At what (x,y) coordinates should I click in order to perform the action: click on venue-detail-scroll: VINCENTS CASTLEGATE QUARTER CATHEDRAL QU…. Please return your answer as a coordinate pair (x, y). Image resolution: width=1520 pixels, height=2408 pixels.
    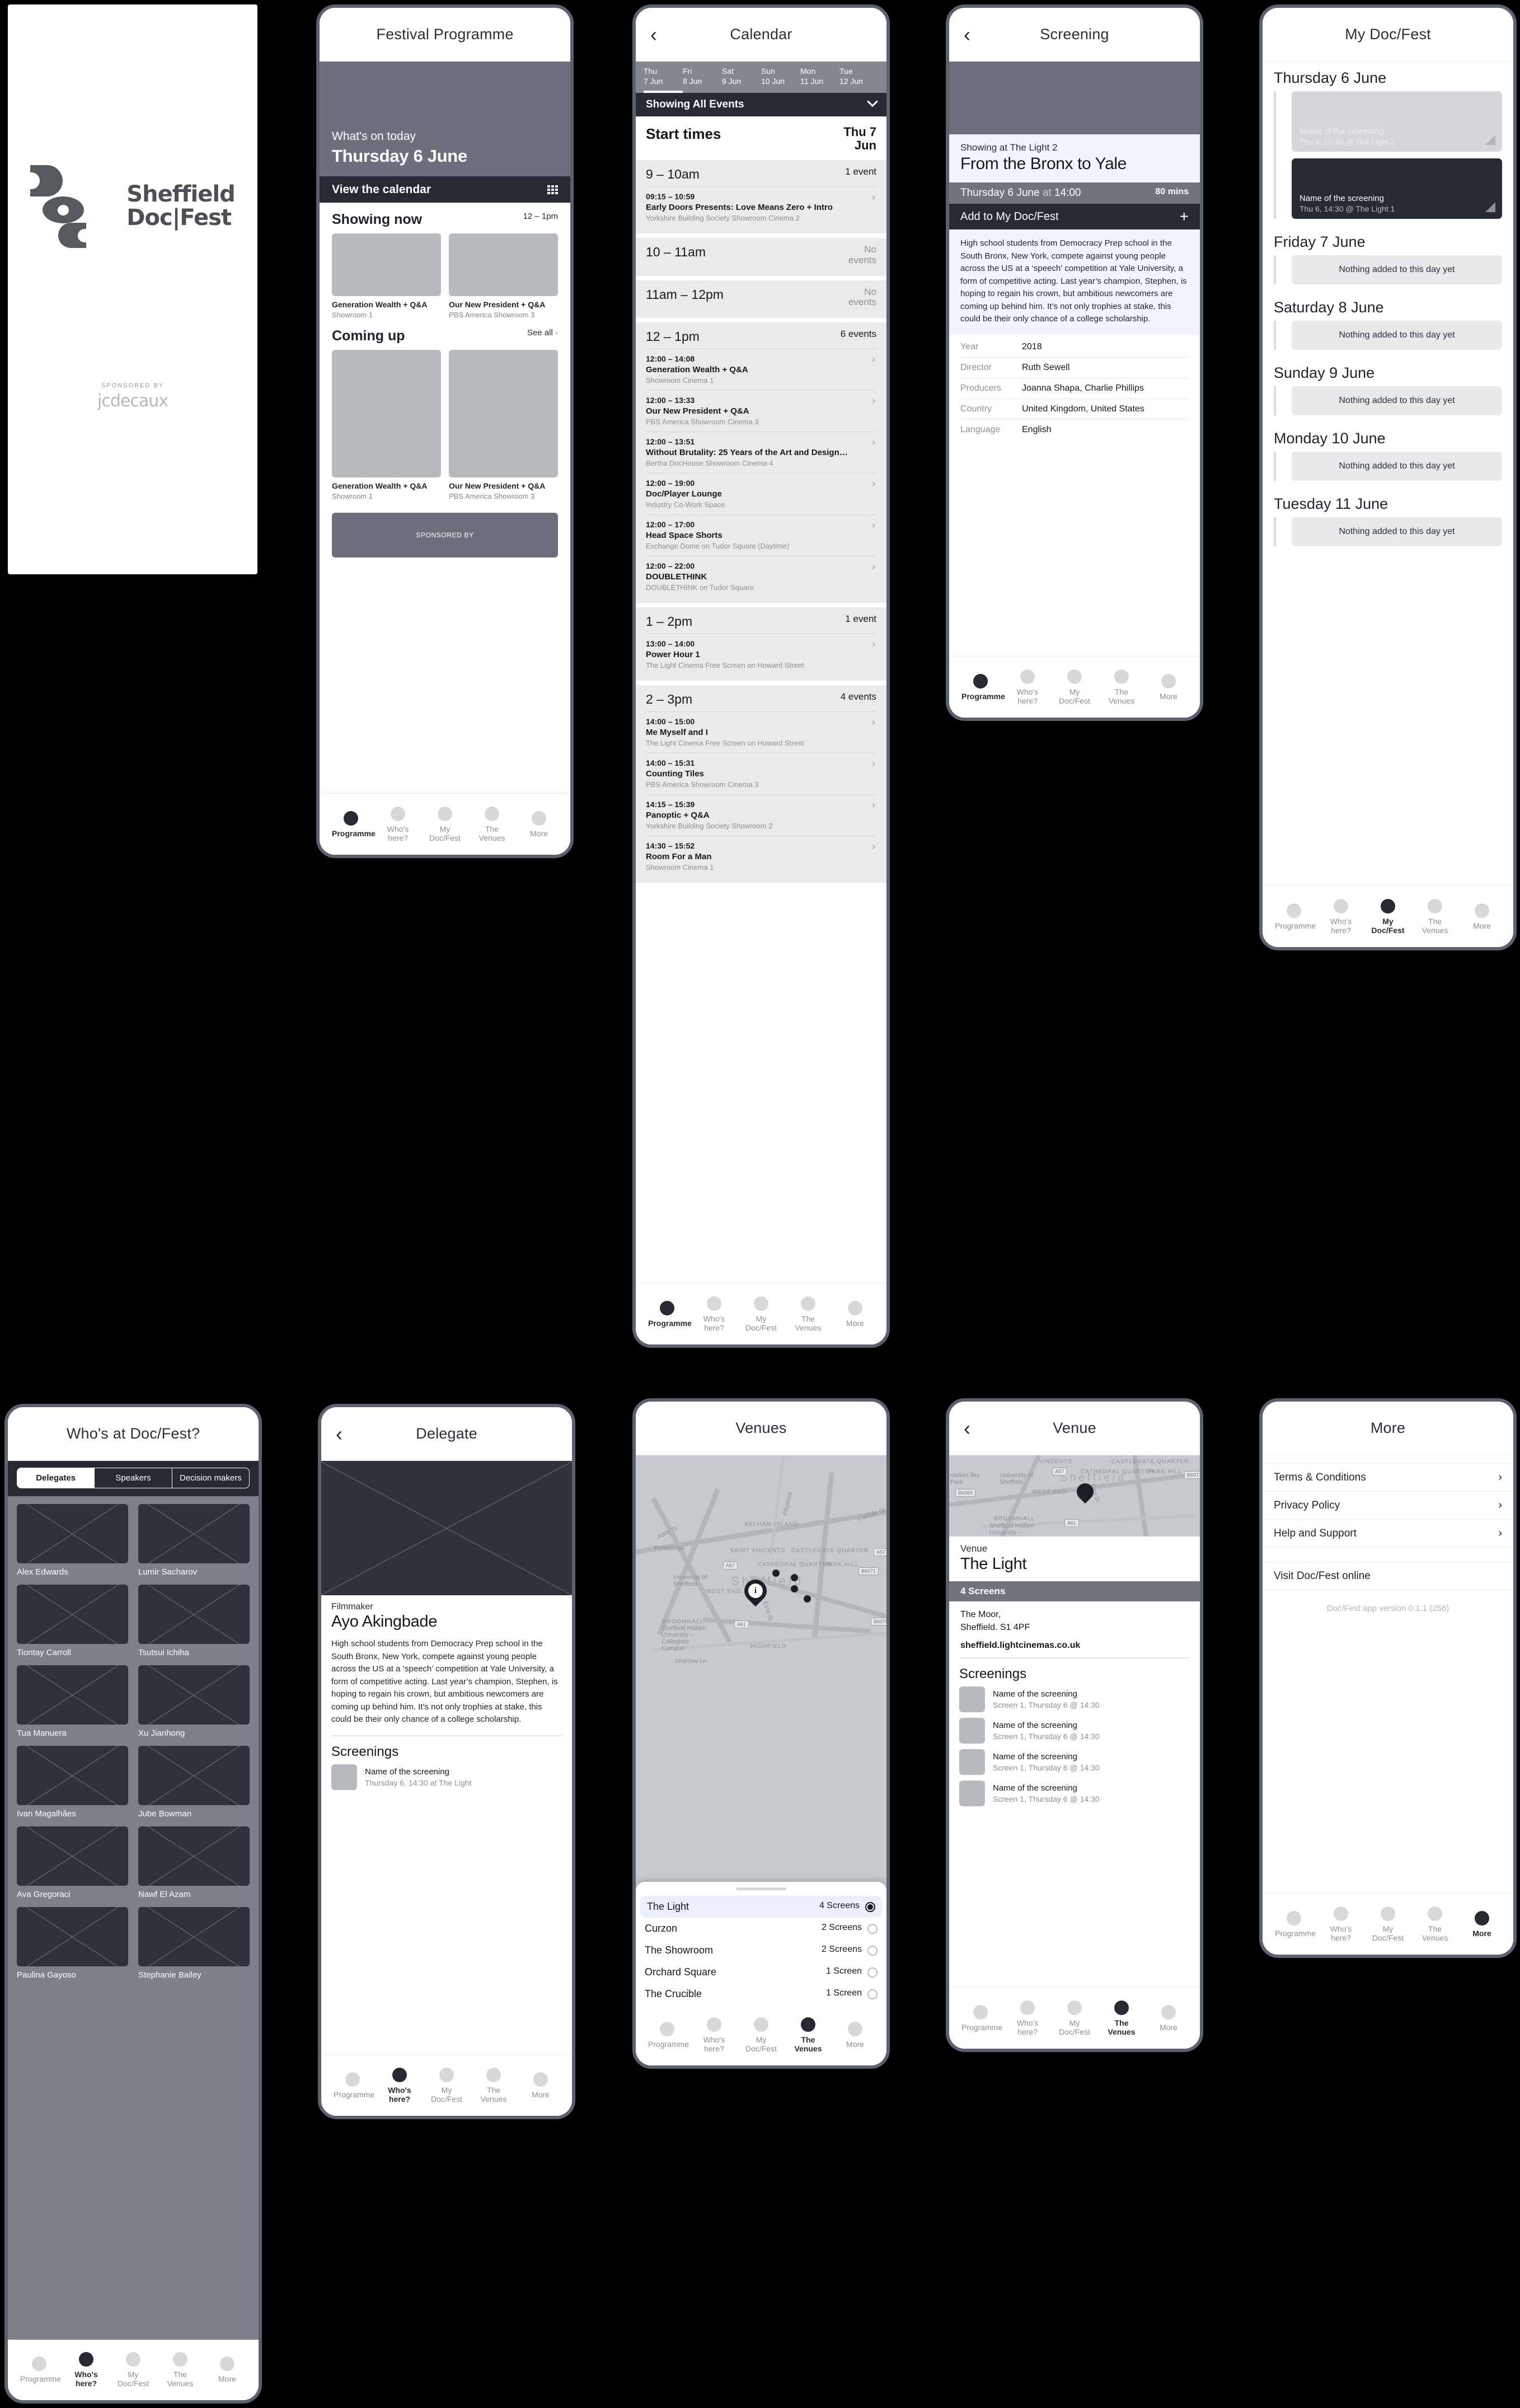
    Looking at the image, I should click on (1074, 1721).